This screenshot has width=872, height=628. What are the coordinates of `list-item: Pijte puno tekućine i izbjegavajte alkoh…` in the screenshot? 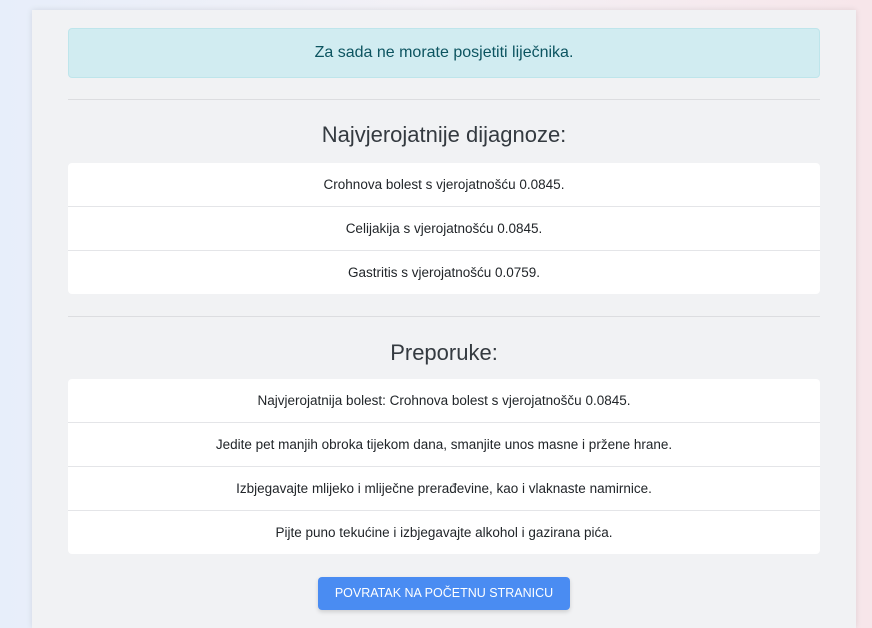 It's located at (444, 532).